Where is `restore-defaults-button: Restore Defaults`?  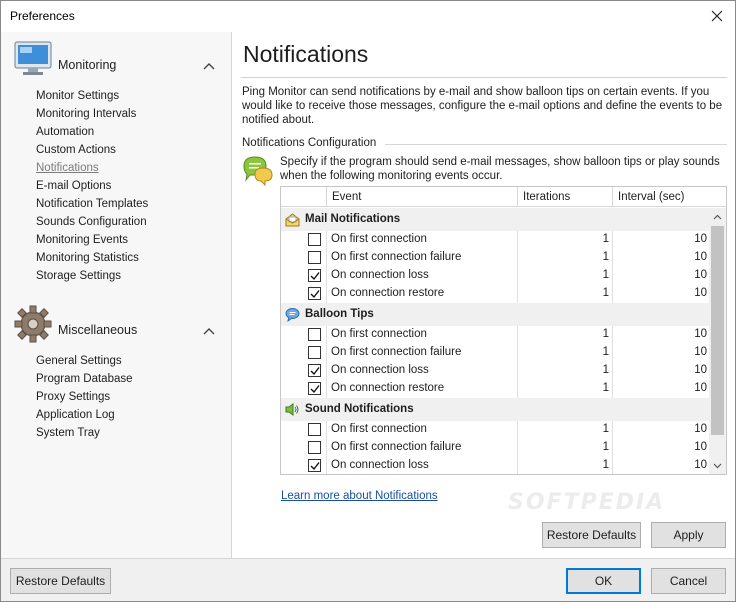 restore-defaults-button: Restore Defaults is located at coordinates (60, 581).